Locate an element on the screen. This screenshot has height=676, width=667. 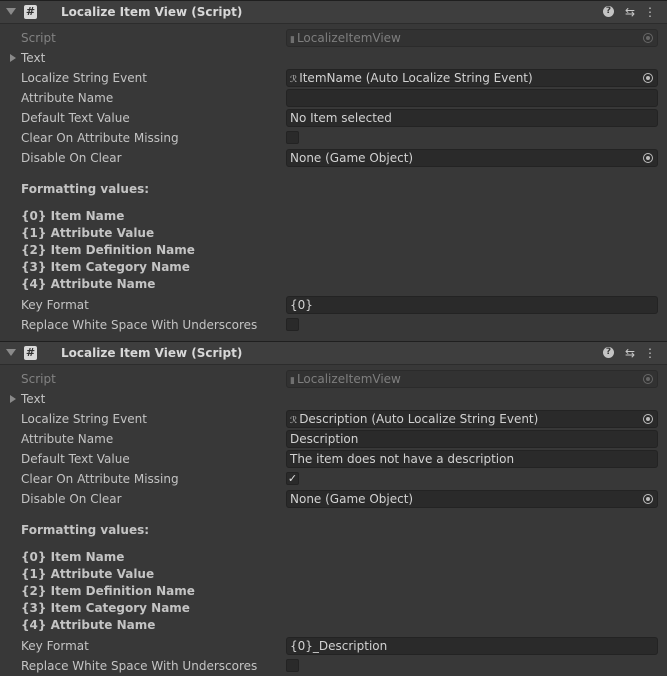
localize-string-event-value: ItemName (Auto Localize String Event) is located at coordinates (416, 78).